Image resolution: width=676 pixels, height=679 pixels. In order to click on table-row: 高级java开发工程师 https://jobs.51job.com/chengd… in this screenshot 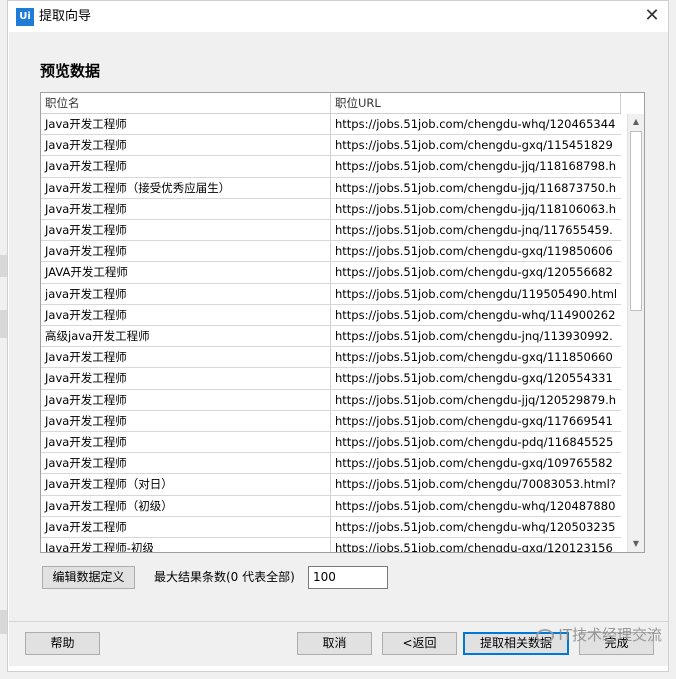, I will do `click(331, 337)`.